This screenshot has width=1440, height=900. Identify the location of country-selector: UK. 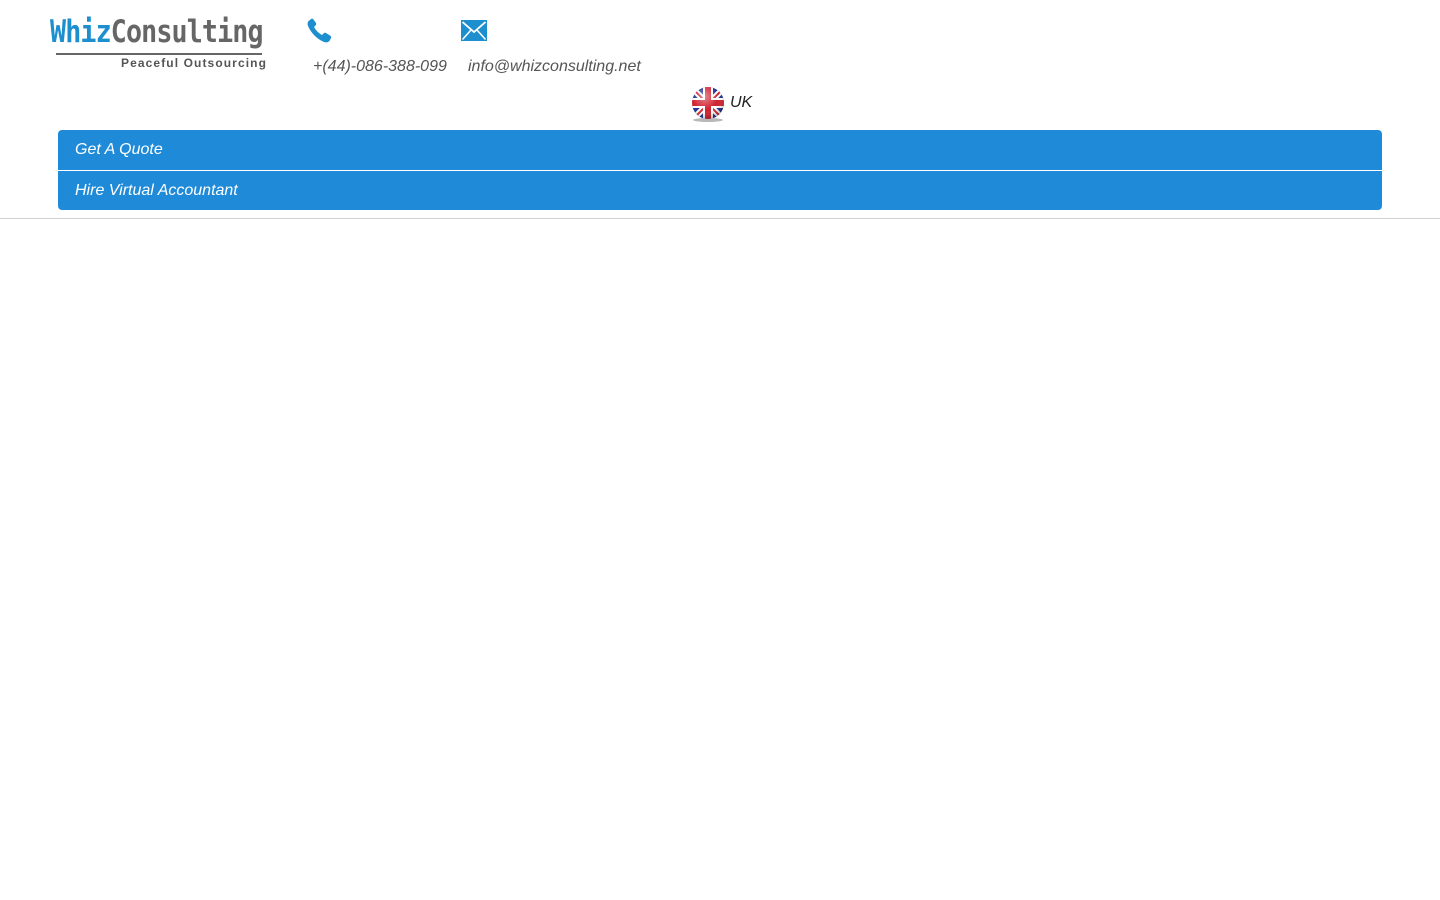
(721, 104).